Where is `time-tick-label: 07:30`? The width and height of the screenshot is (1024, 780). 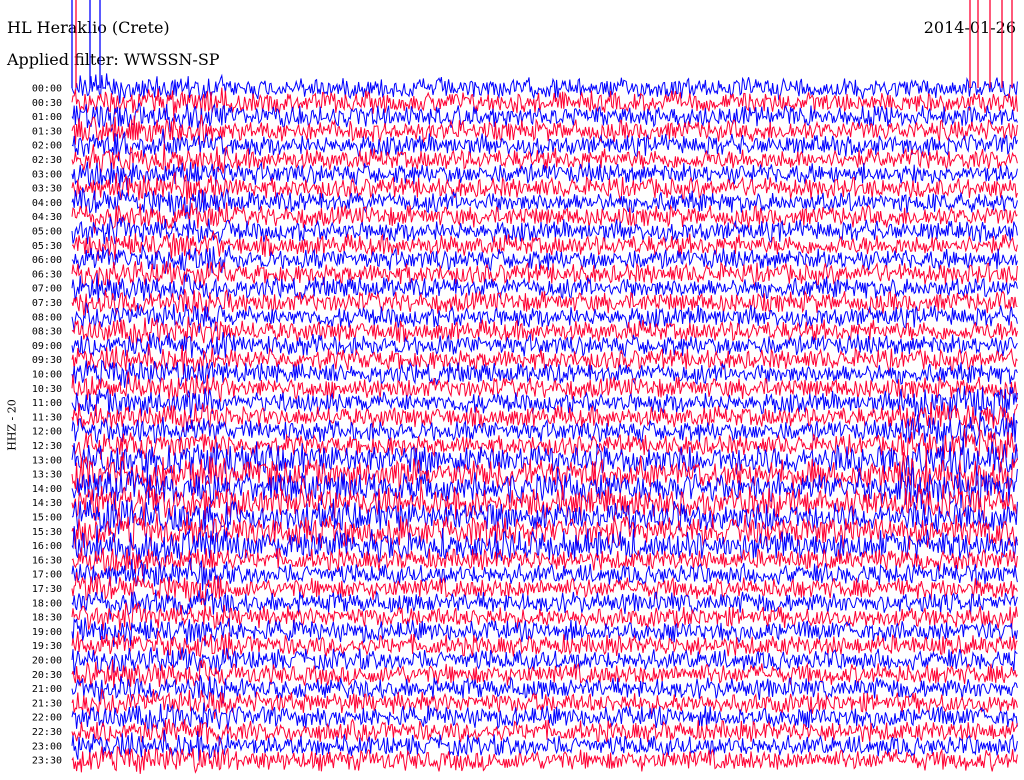
time-tick-label: 07:30 is located at coordinates (47, 303).